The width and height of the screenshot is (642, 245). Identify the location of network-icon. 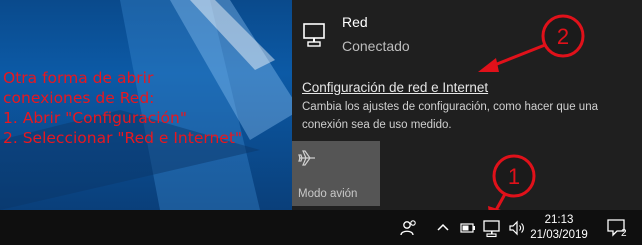
(492, 228).